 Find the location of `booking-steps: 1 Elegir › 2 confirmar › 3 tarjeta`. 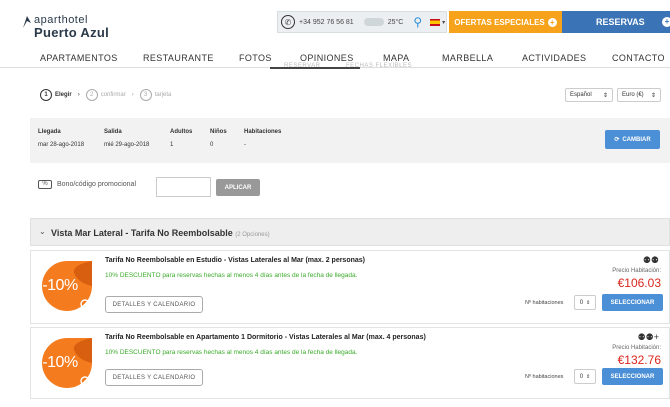

booking-steps: 1 Elegir › 2 confirmar › 3 tarjeta is located at coordinates (105, 95).